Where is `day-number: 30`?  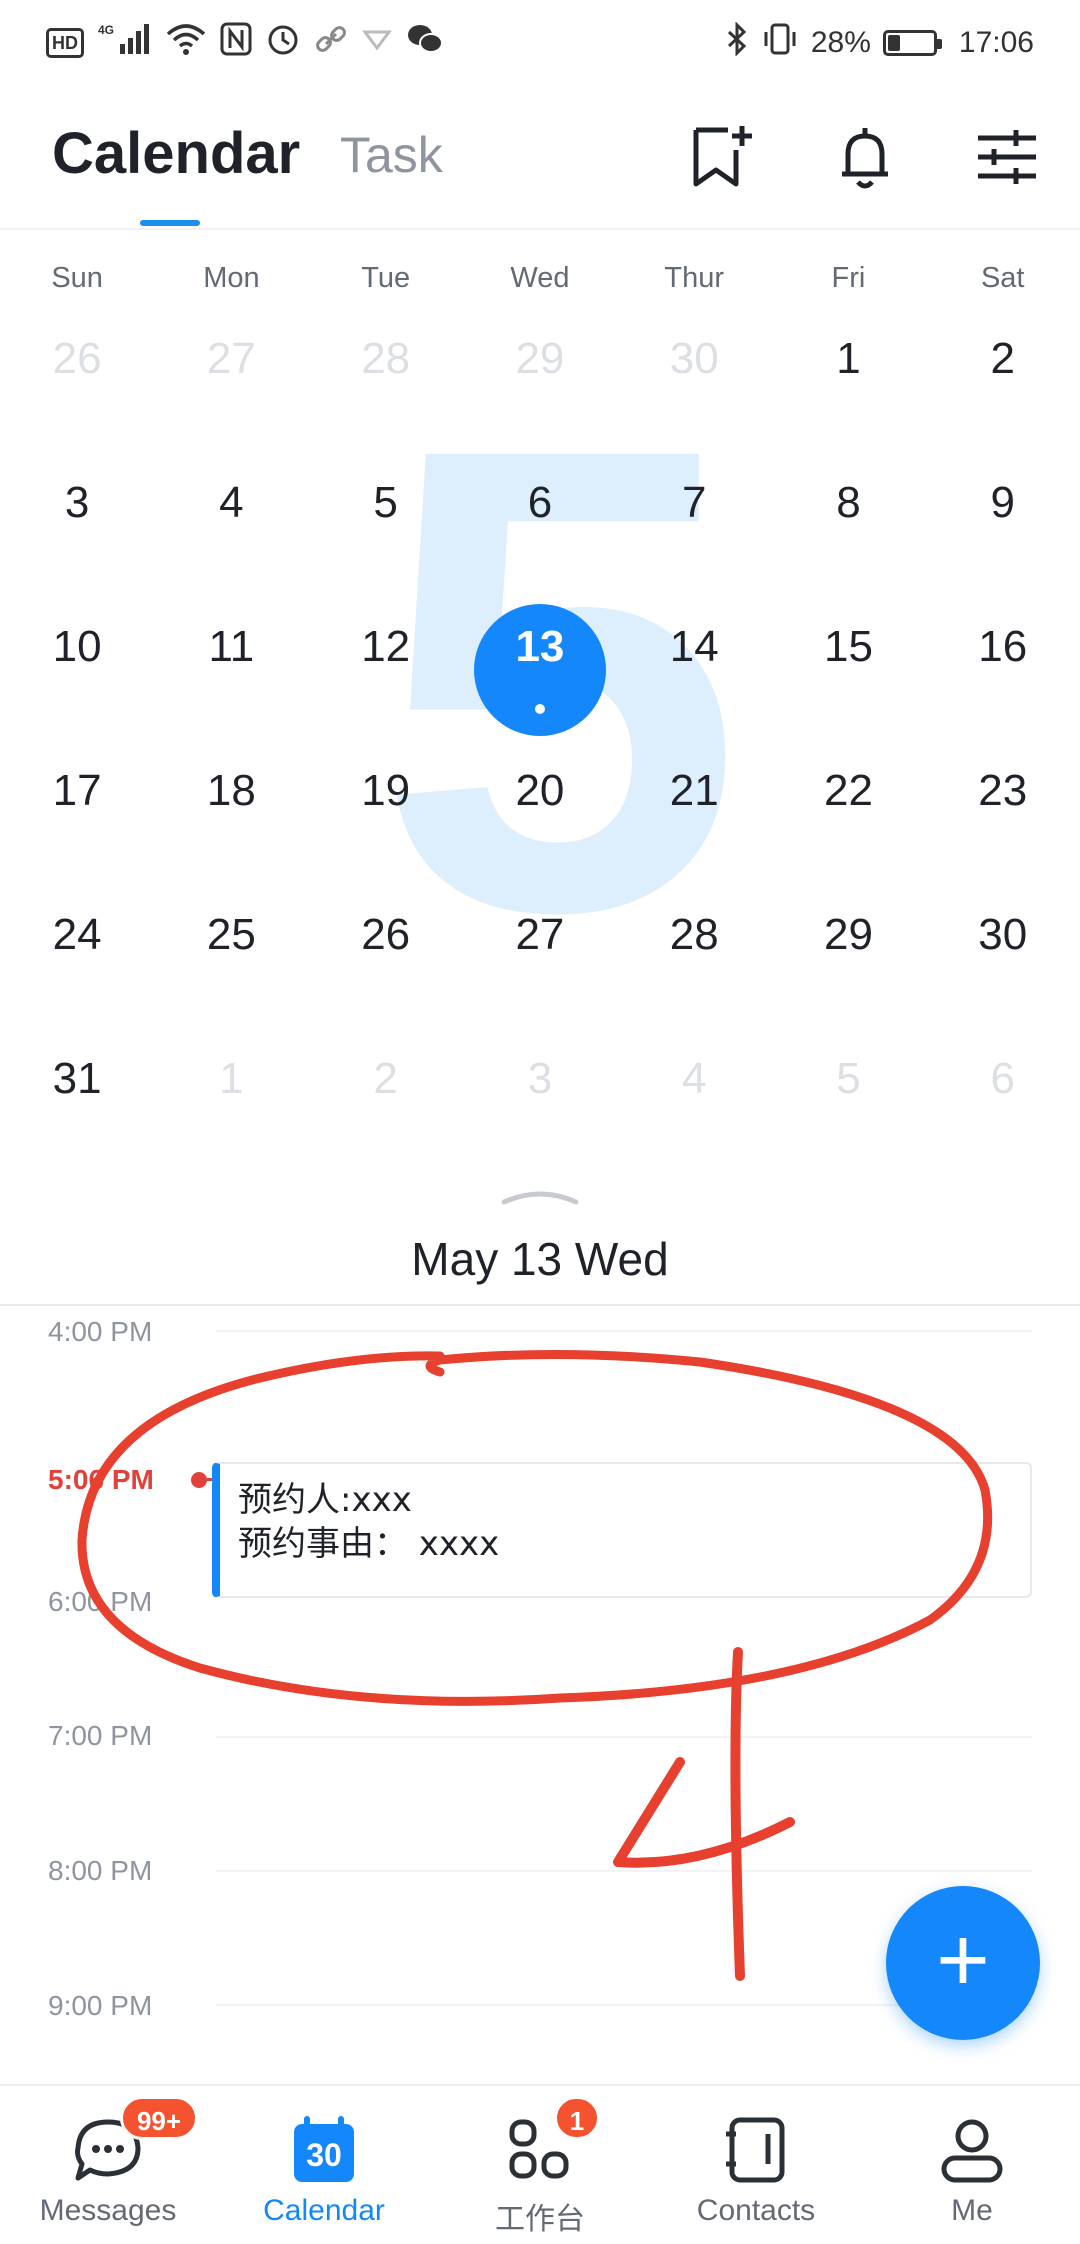
day-number: 30 is located at coordinates (1003, 934).